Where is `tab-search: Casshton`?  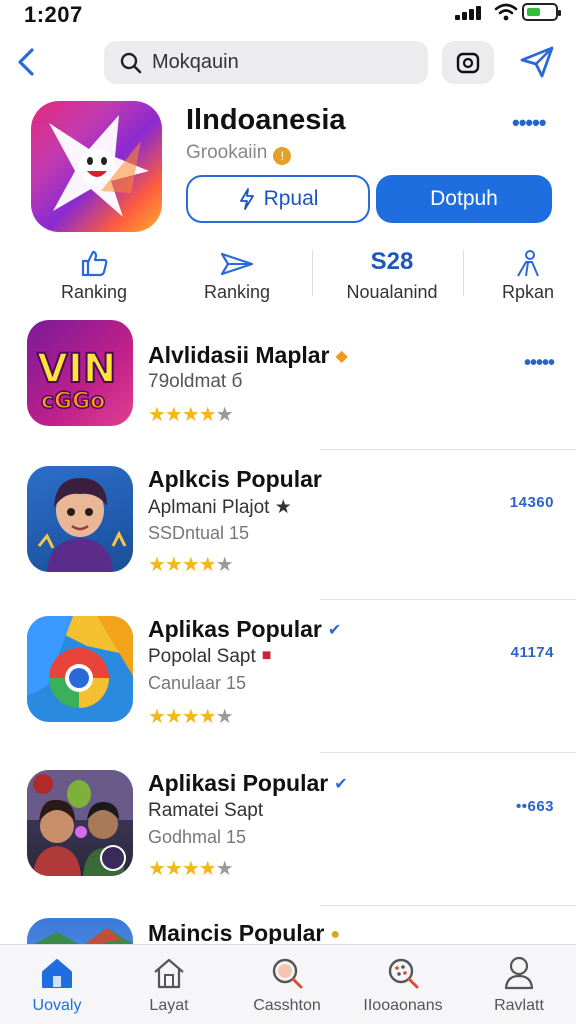
tab-search: Casshton is located at coordinates (287, 984).